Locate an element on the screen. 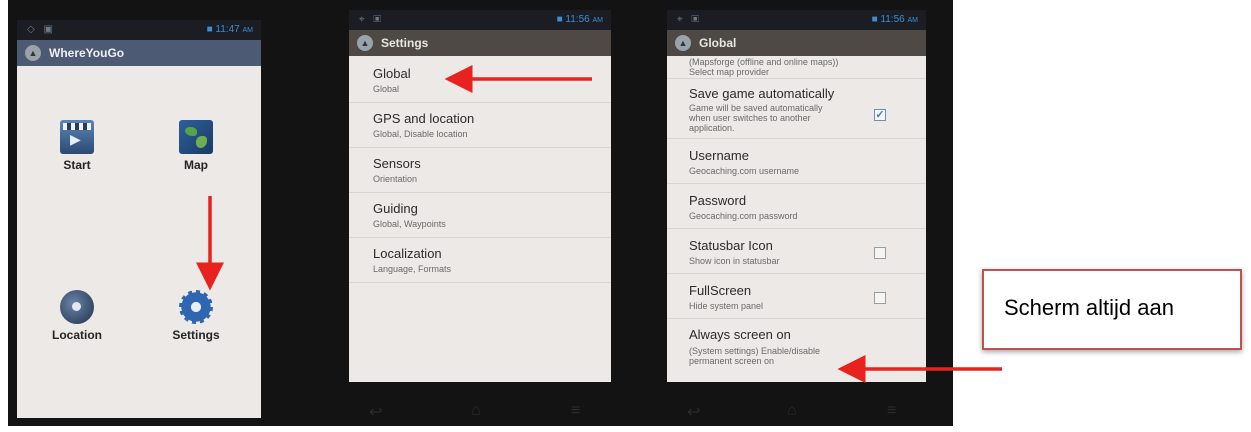 Image resolution: width=1251 pixels, height=432 pixels. item-summary: Global is located at coordinates (386, 89).